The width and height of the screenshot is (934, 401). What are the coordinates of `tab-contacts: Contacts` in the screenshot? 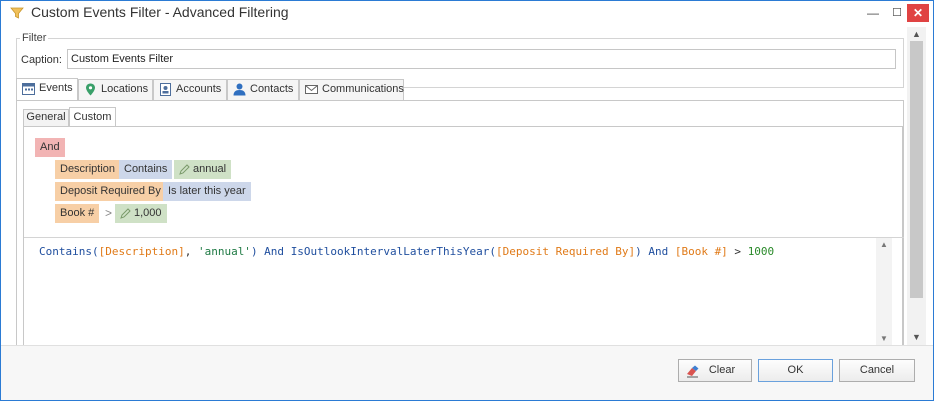 It's located at (263, 89).